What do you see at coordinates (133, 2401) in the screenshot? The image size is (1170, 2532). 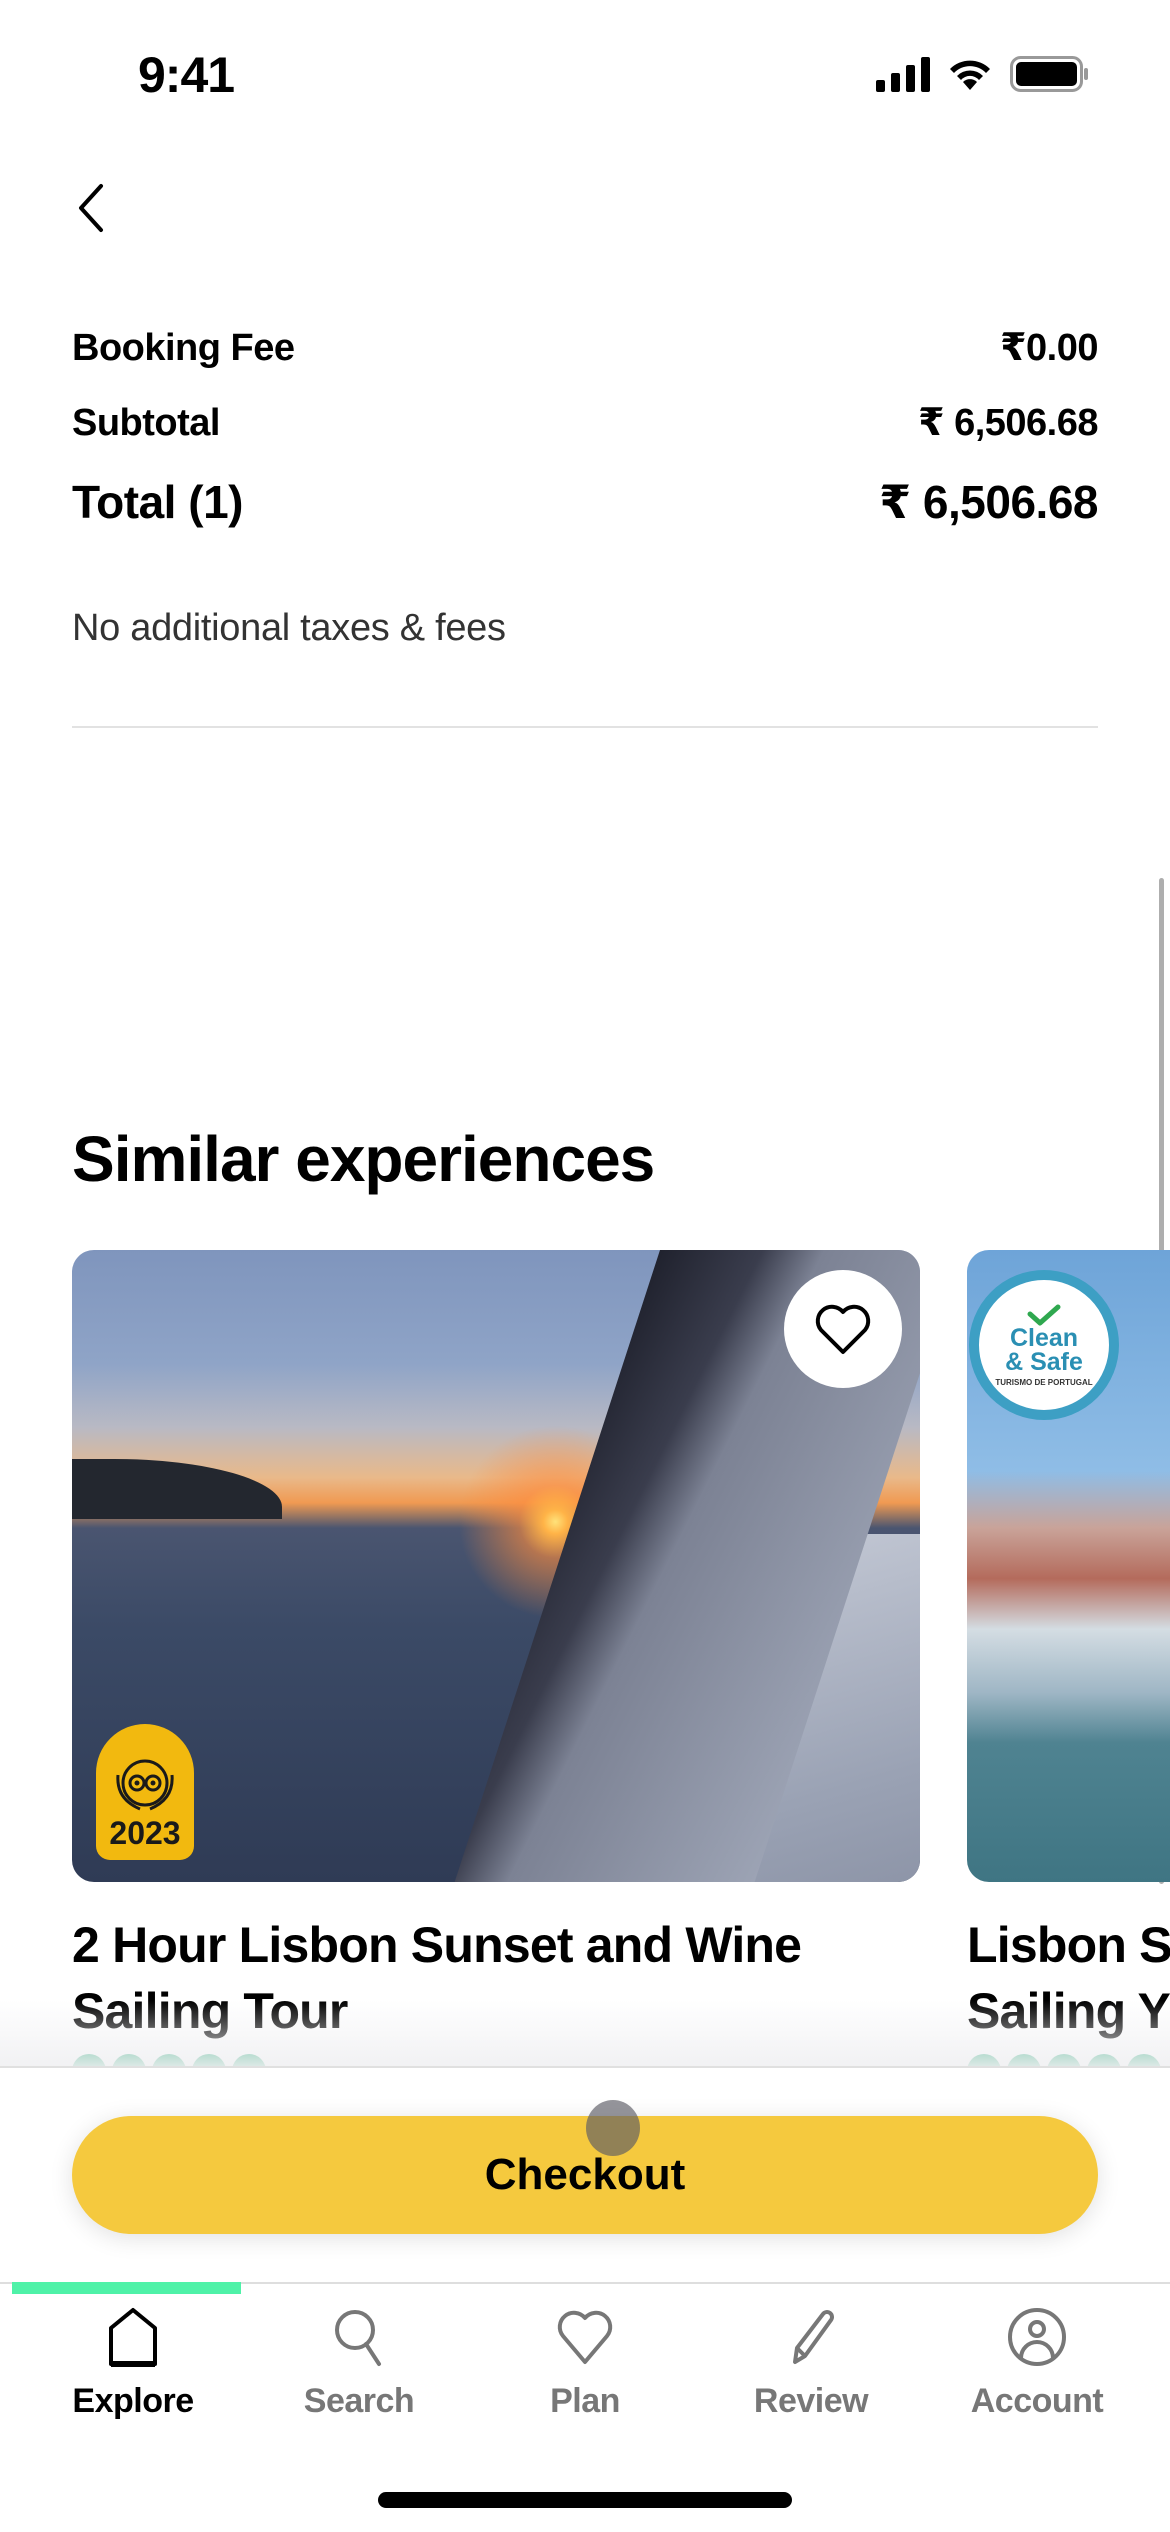 I see `tab-label: Explore` at bounding box center [133, 2401].